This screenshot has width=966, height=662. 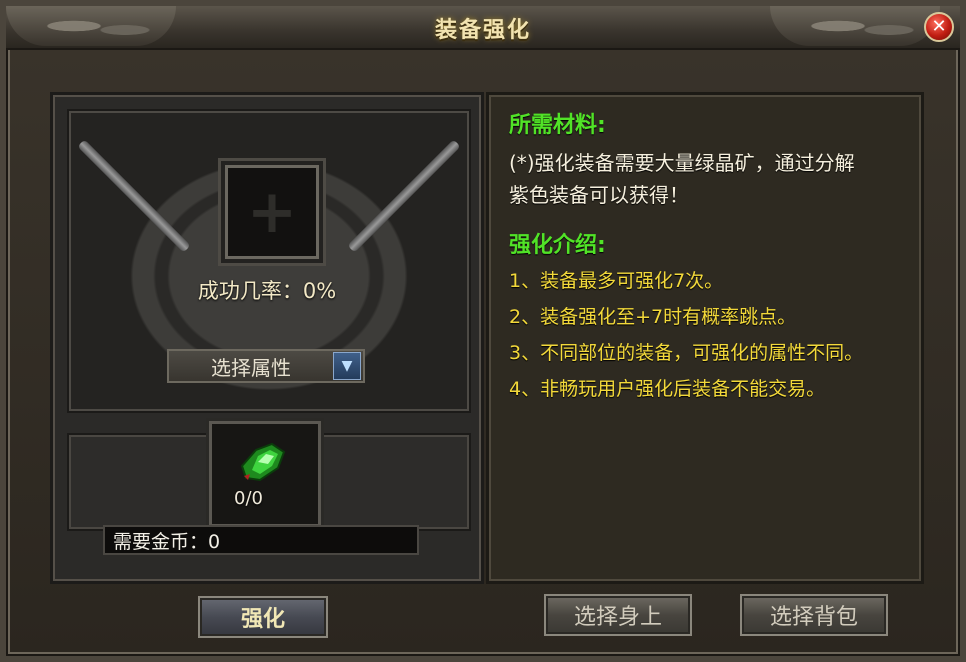 I want to click on materials-desc-line1: (*)强化装备需要大量绿晶矿，通过分解, so click(x=682, y=163).